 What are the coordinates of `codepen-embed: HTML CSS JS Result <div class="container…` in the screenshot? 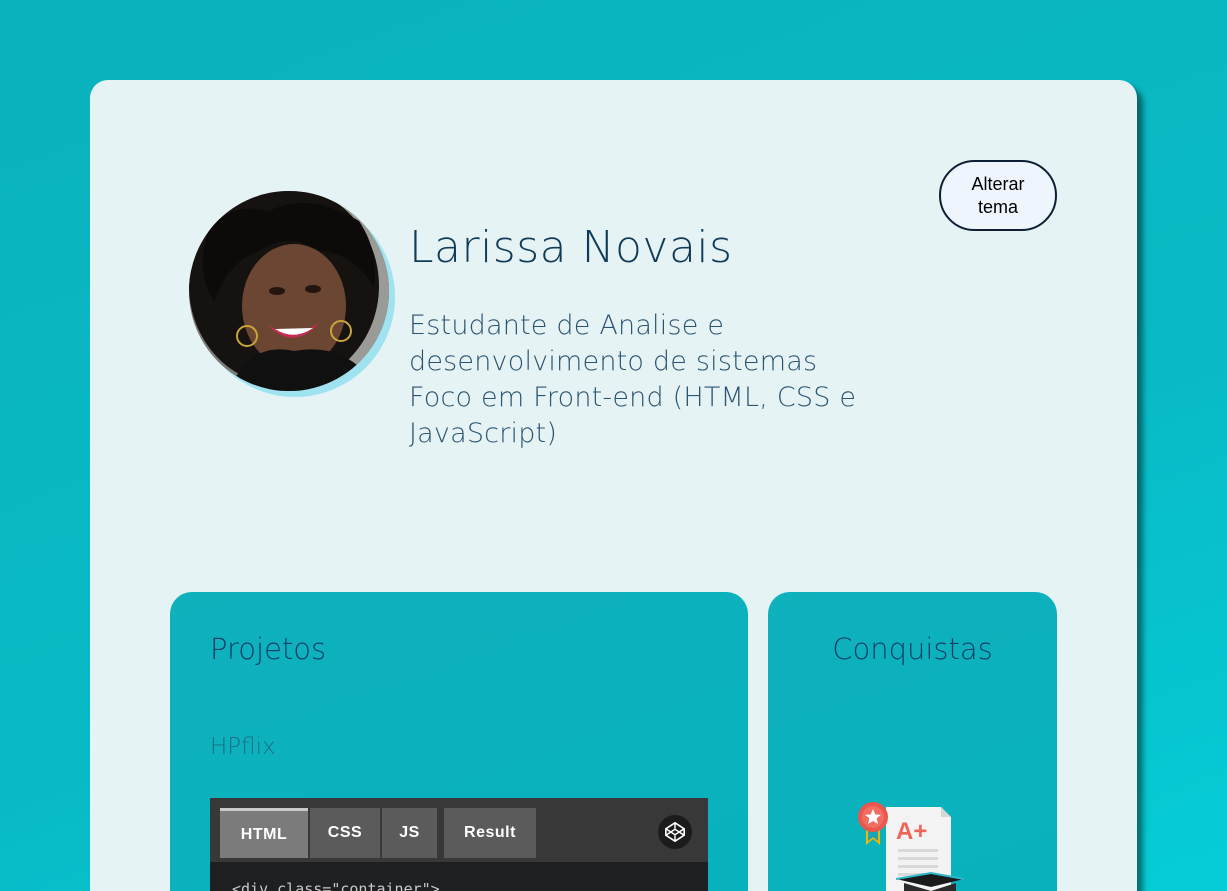 It's located at (459, 844).